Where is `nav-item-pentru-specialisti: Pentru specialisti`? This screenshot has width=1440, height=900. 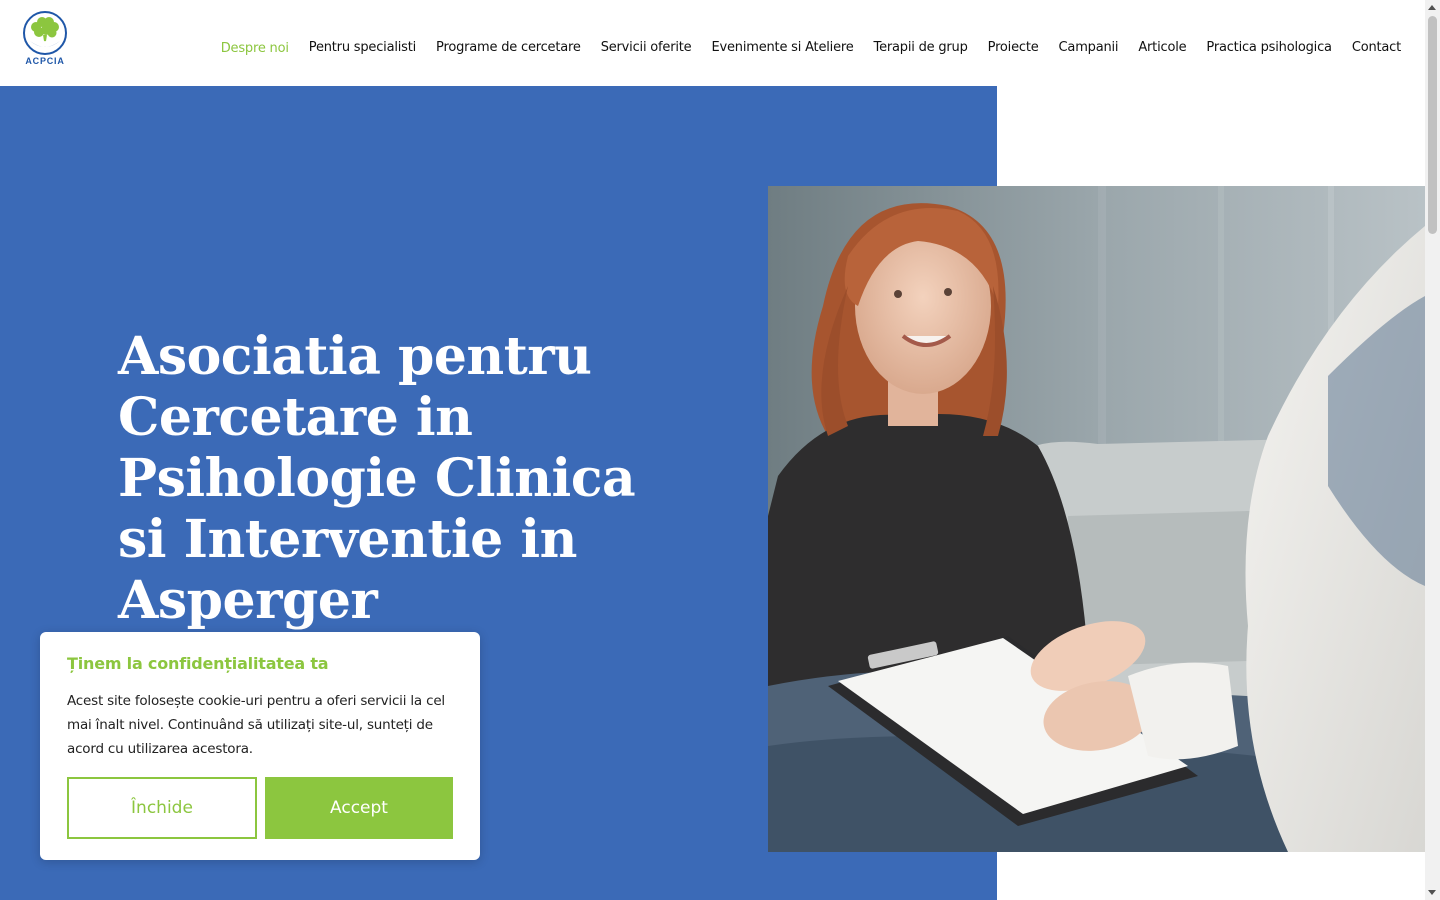
nav-item-pentru-specialisti: Pentru specialisti is located at coordinates (362, 47).